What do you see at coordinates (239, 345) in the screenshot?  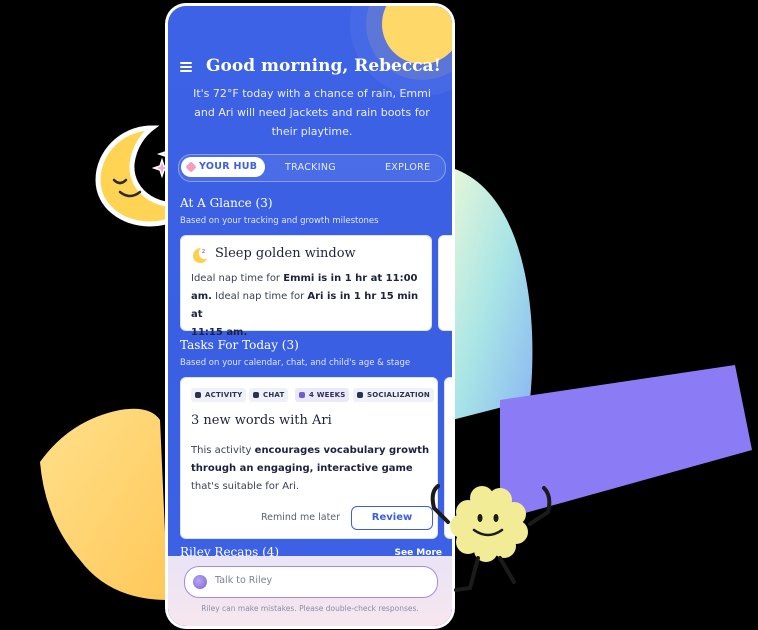 I see `tasks-section-title: Tasks For Today (3)` at bounding box center [239, 345].